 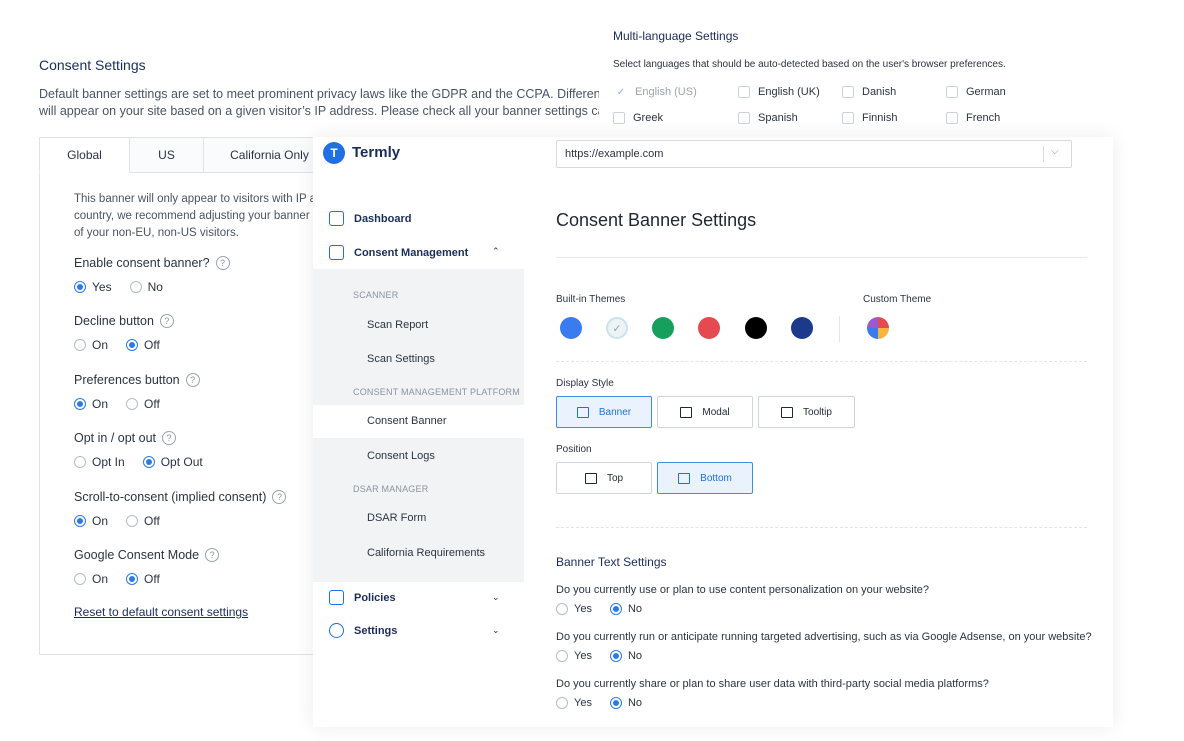 What do you see at coordinates (124, 333) in the screenshot?
I see `question-decline-button: Decline button? On Off` at bounding box center [124, 333].